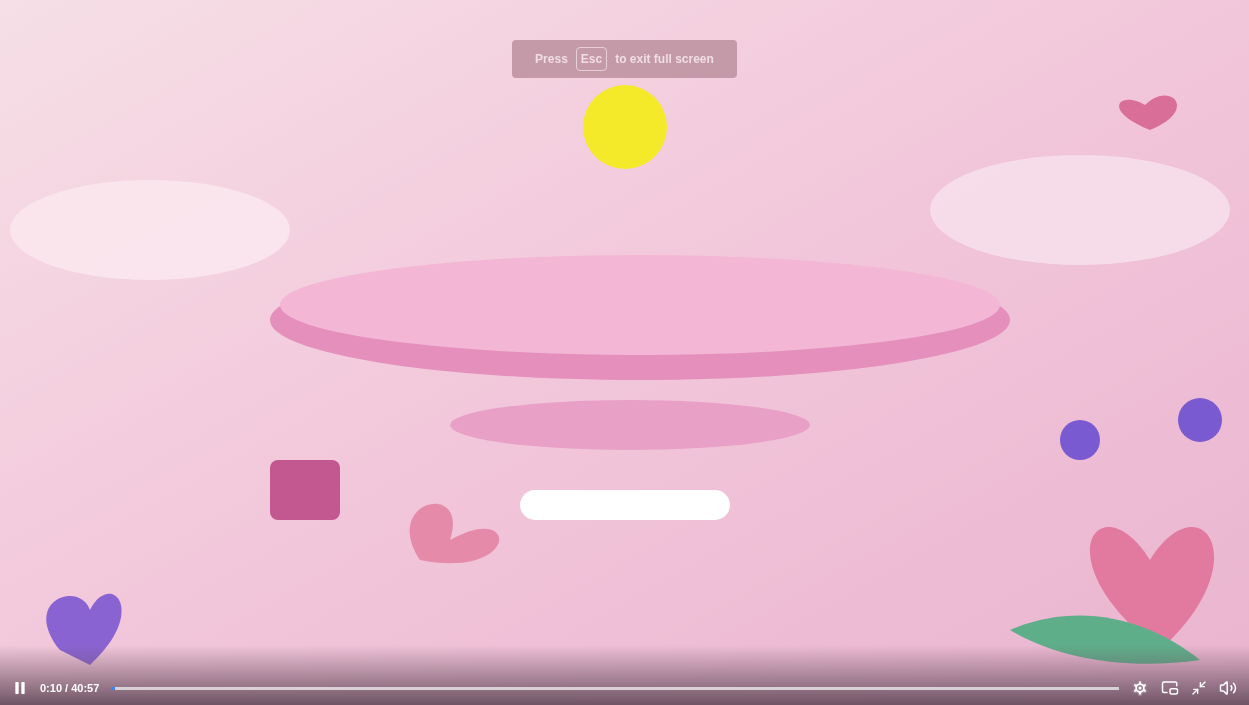 This screenshot has width=1249, height=705. What do you see at coordinates (615, 688) in the screenshot?
I see `progress-track` at bounding box center [615, 688].